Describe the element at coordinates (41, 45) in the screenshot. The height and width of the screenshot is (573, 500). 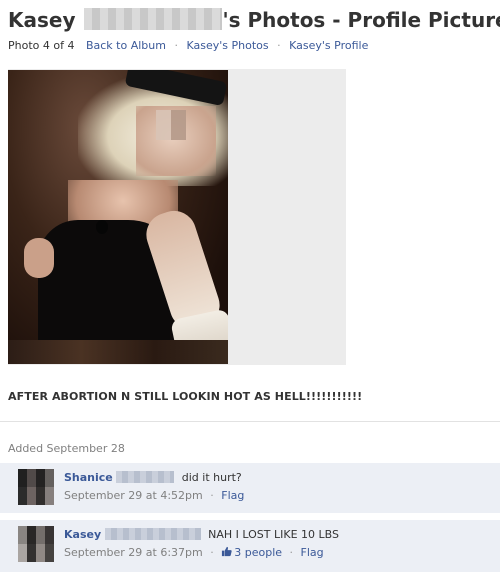
I see `photo-count: Photo 4 of 4` at that location.